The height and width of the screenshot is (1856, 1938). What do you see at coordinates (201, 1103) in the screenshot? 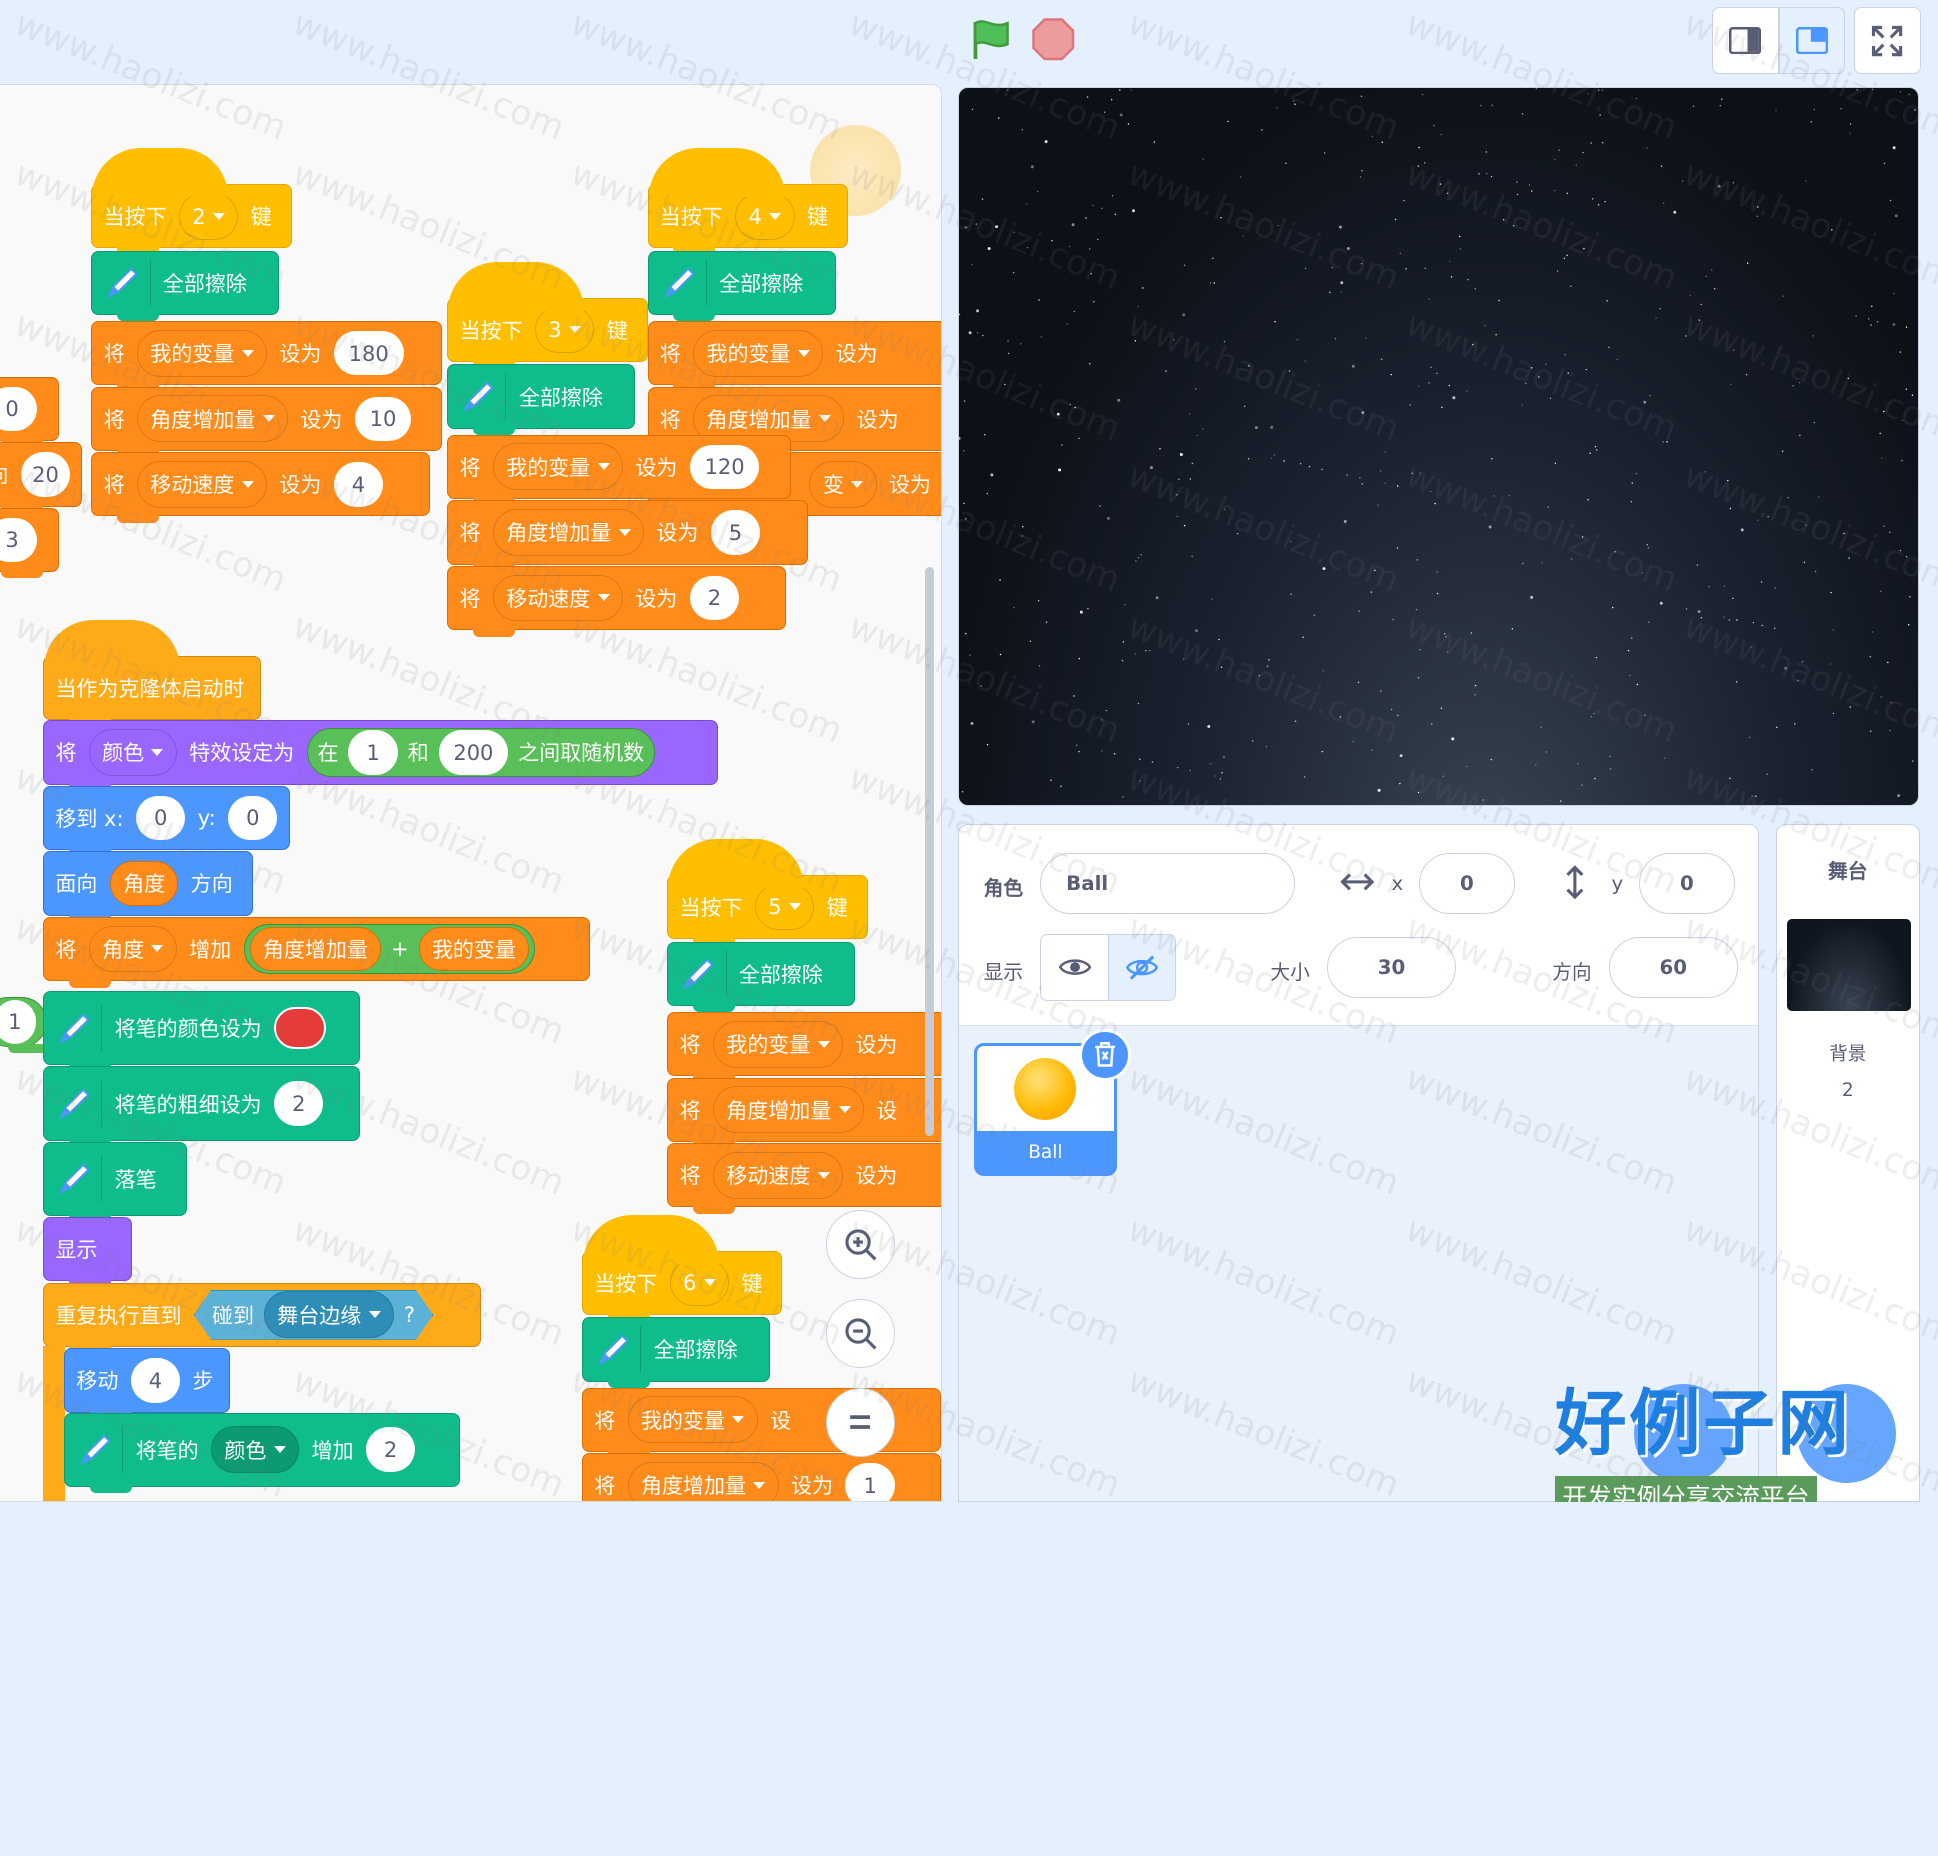
I see `set-pen-size-block: 将笔的粗细设为 2` at bounding box center [201, 1103].